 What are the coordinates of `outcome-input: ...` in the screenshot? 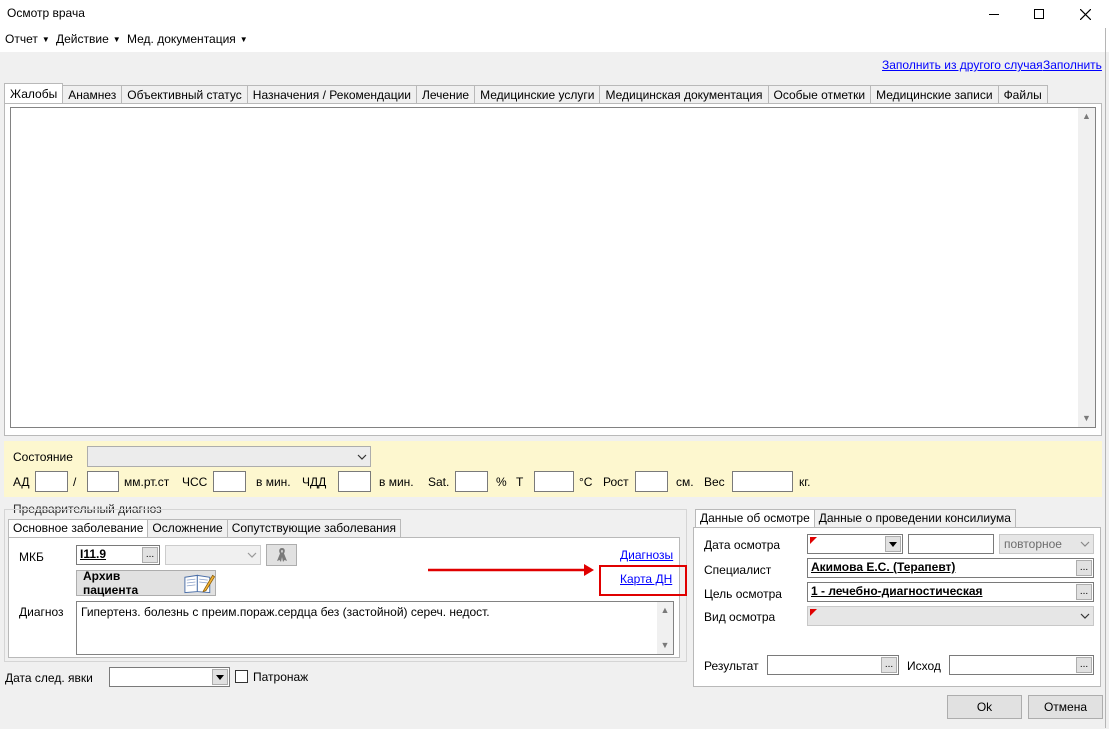 It's located at (1021, 665).